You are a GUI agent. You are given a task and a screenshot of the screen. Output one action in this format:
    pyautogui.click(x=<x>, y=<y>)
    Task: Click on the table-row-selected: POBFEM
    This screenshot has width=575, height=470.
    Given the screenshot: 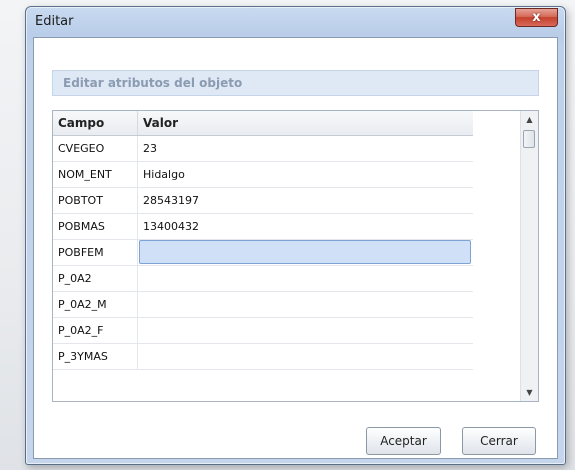 What is the action you would take?
    pyautogui.click(x=263, y=253)
    